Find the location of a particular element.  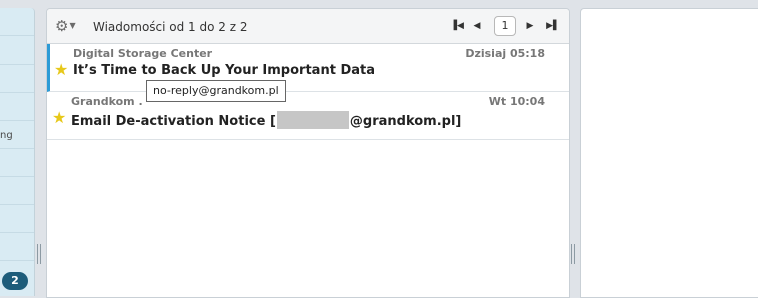

next-page-icon: ▶ is located at coordinates (530, 26).